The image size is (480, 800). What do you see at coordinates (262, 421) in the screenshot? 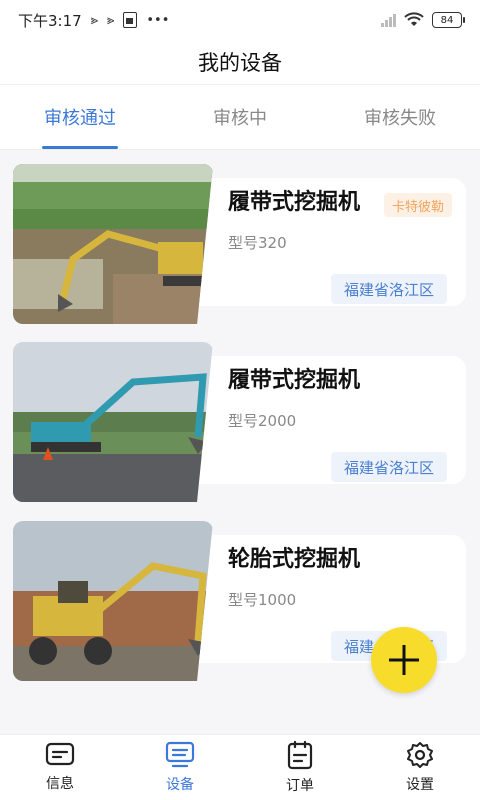
I see `device-model: 型号2000` at bounding box center [262, 421].